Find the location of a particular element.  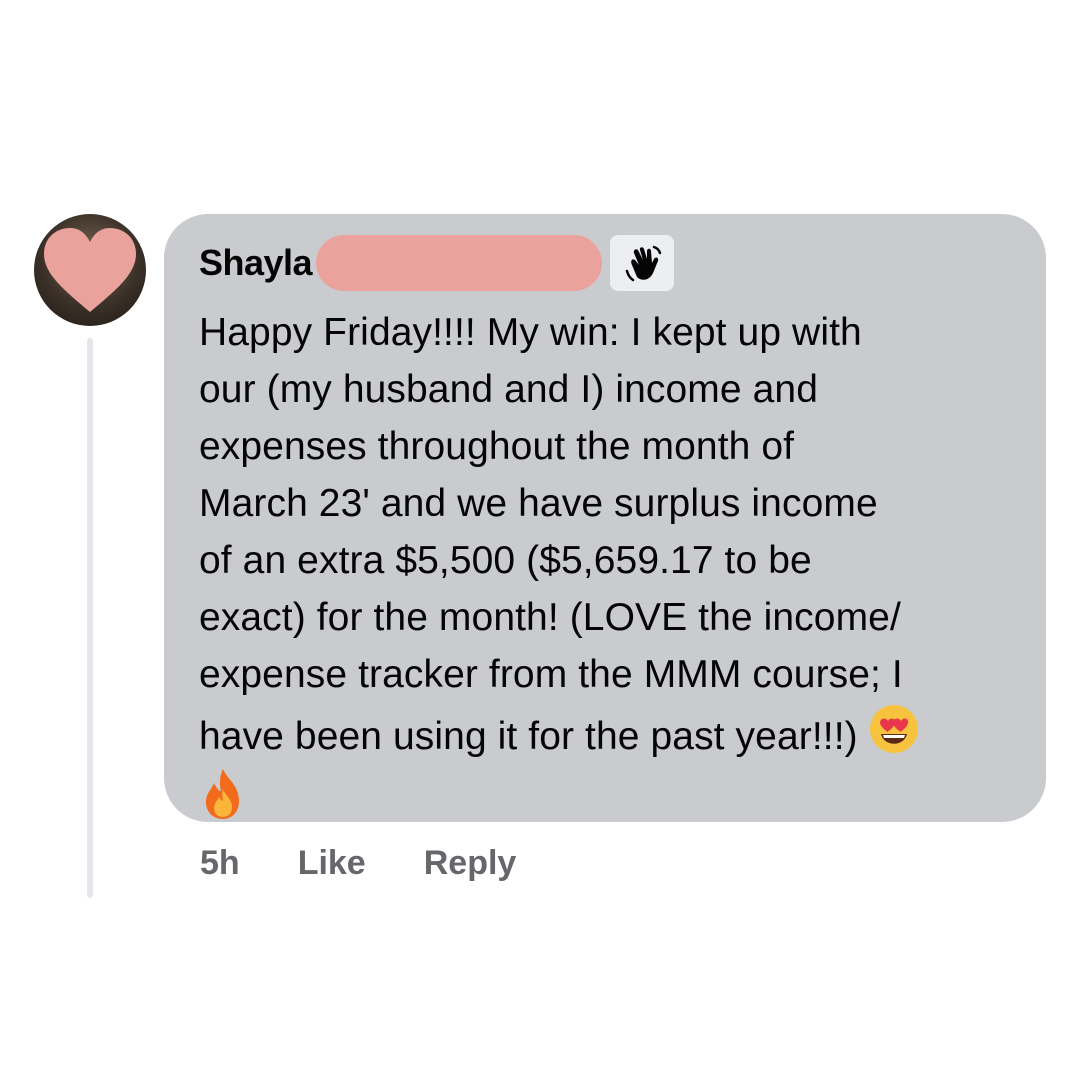

like-button: Like is located at coordinates (332, 863).